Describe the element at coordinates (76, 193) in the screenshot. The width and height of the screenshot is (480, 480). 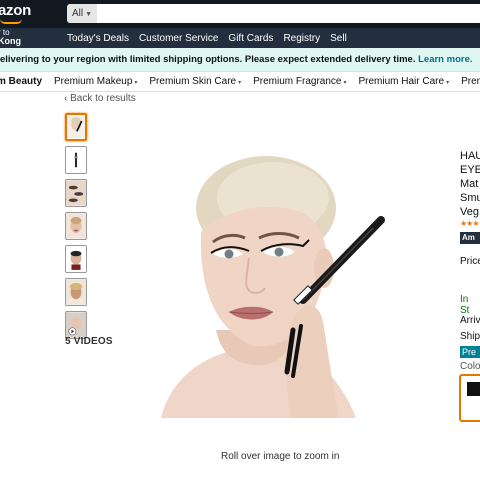
I see `thumbnail-eyes` at that location.